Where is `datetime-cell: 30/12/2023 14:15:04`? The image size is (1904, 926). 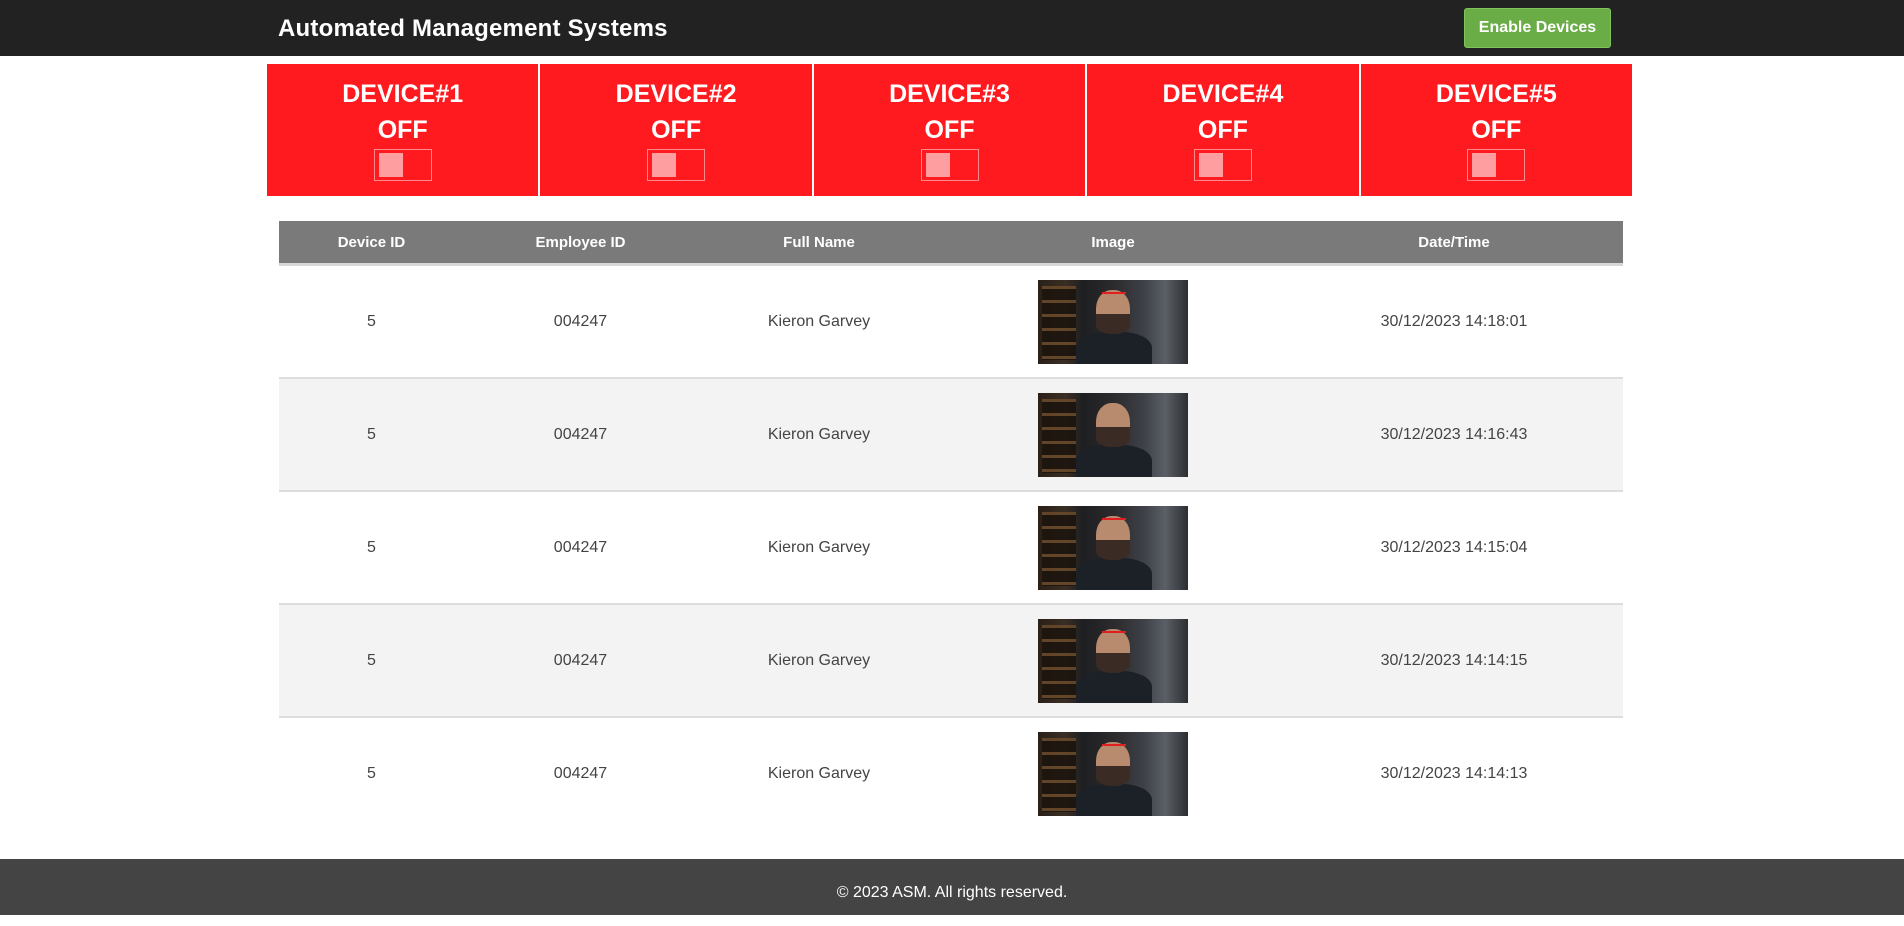
datetime-cell: 30/12/2023 14:15:04 is located at coordinates (1454, 548).